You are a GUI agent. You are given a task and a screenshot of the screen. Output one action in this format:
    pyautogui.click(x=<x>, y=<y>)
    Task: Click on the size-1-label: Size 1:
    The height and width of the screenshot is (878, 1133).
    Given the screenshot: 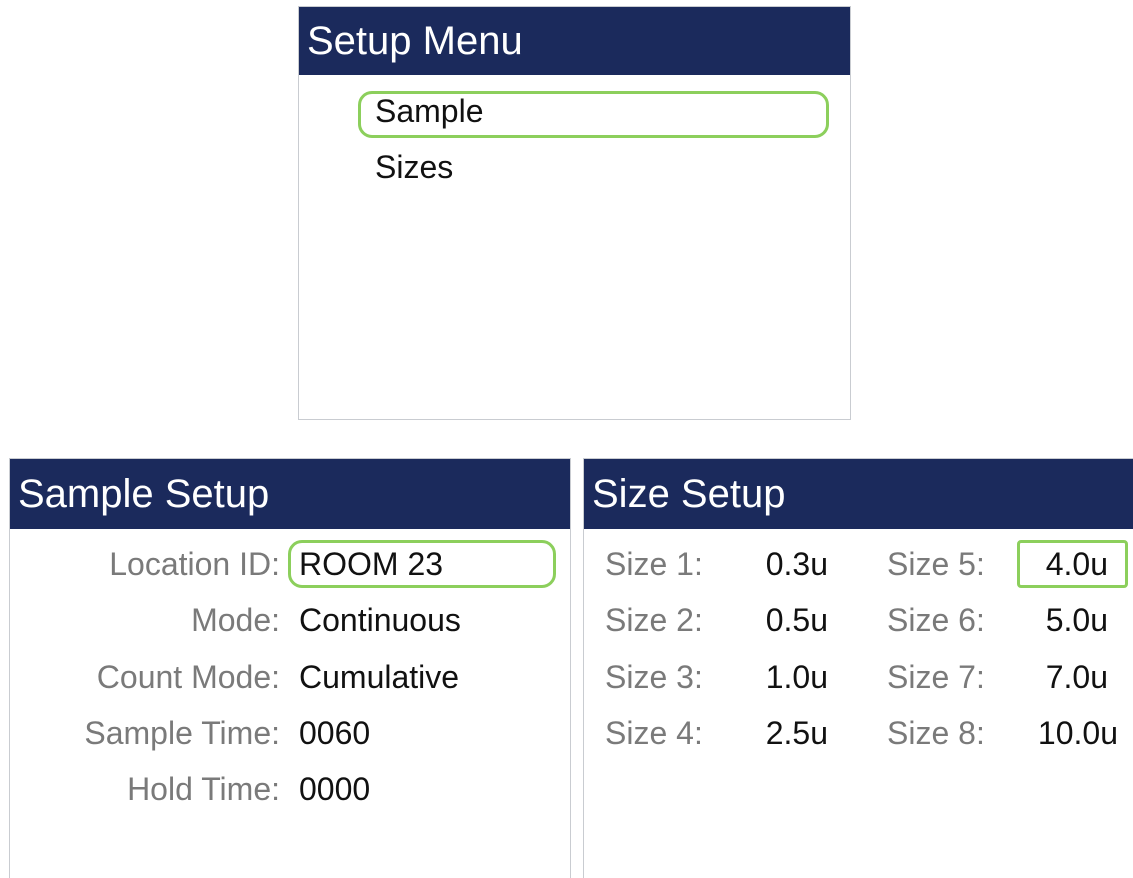 What is the action you would take?
    pyautogui.click(x=654, y=564)
    